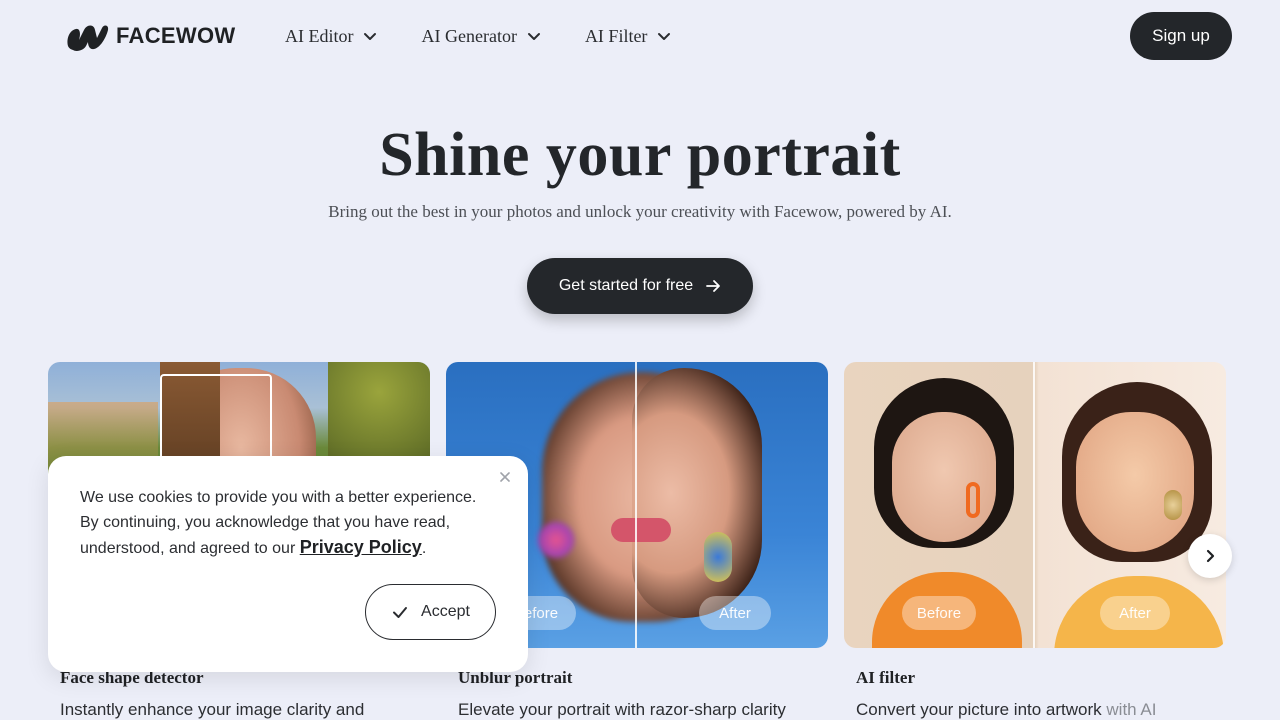 The width and height of the screenshot is (1280, 720). I want to click on get-started-button: Get started for free, so click(640, 286).